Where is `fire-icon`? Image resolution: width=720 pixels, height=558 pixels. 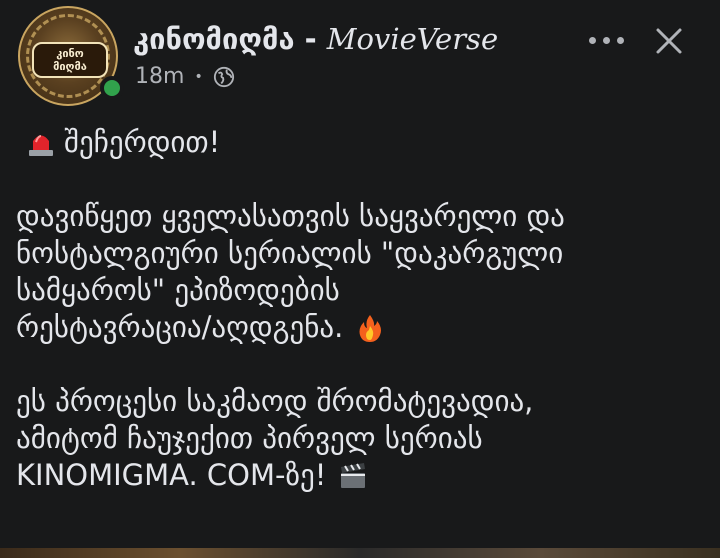
fire-icon is located at coordinates (370, 328).